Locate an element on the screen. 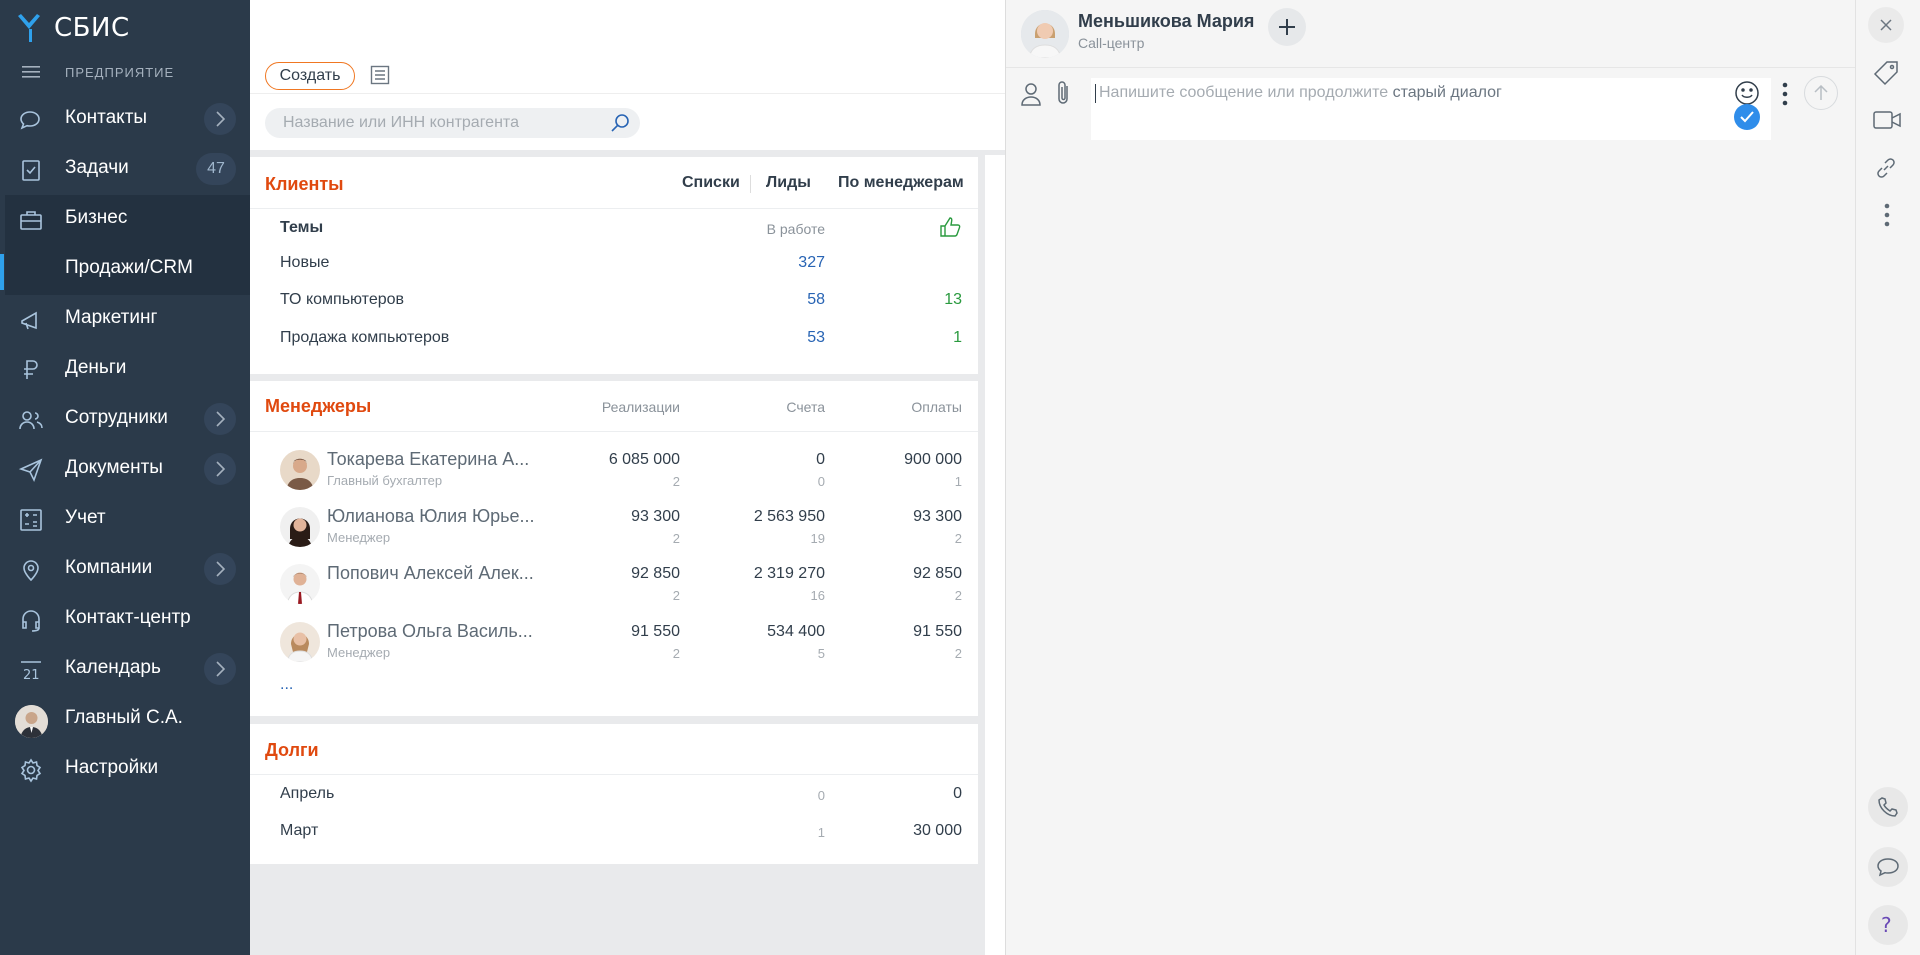 The image size is (1920, 955). list-icon is located at coordinates (380, 75).